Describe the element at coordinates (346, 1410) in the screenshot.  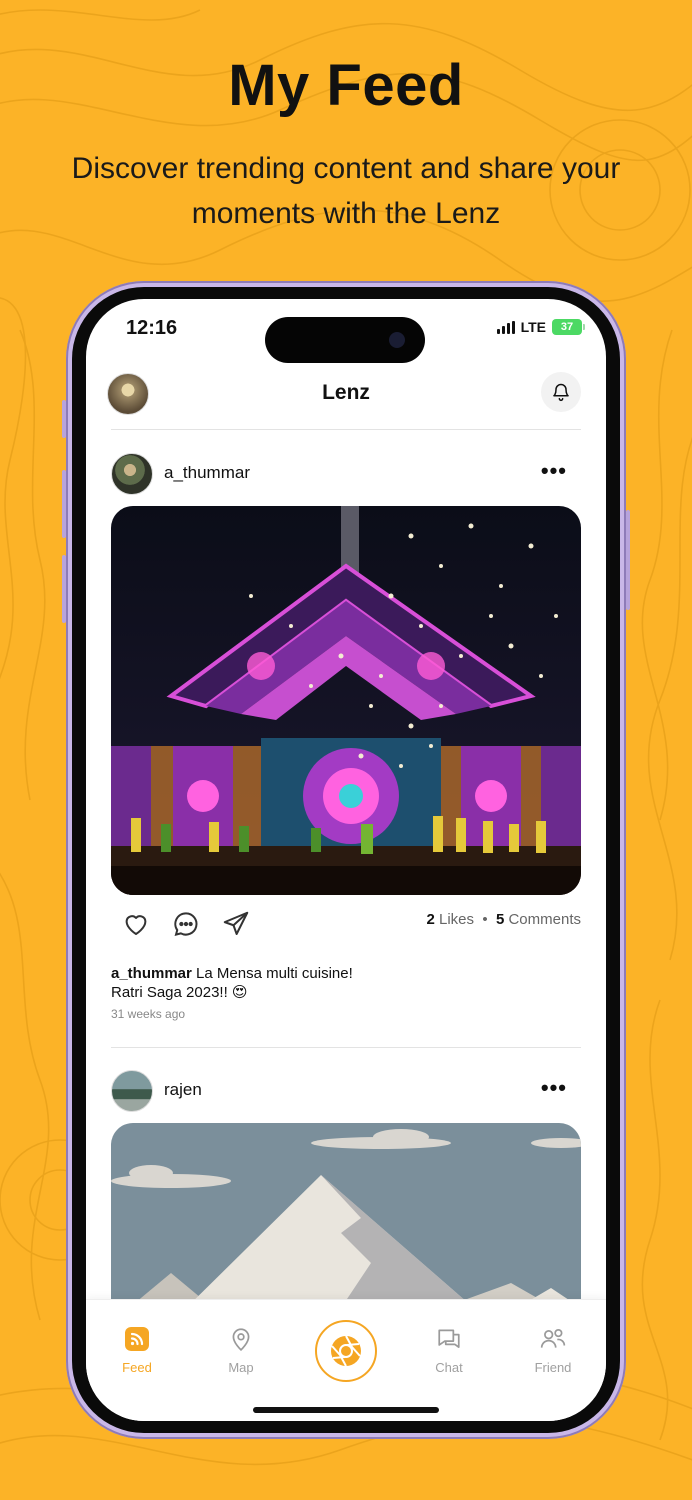
I see `home-indicator` at that location.